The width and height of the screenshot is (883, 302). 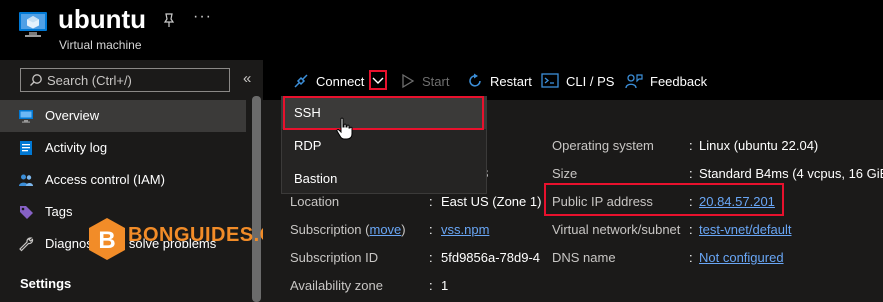 I want to click on virtual-machine-icon, so click(x=33, y=24).